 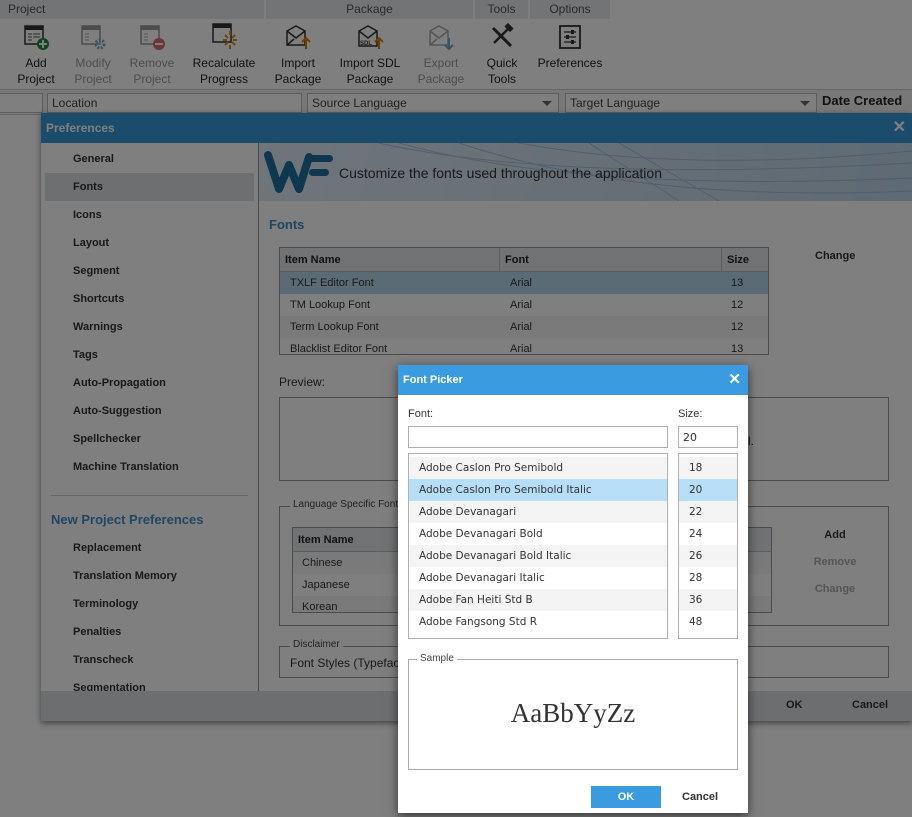 I want to click on font-search-input, so click(x=538, y=437).